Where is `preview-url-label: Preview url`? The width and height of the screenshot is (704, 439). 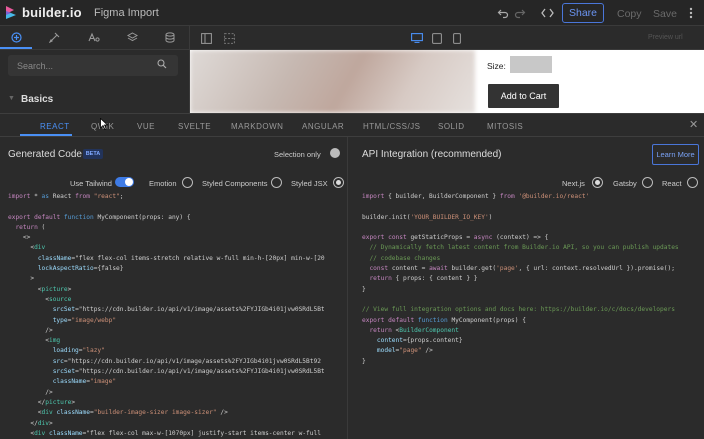 preview-url-label: Preview url is located at coordinates (665, 37).